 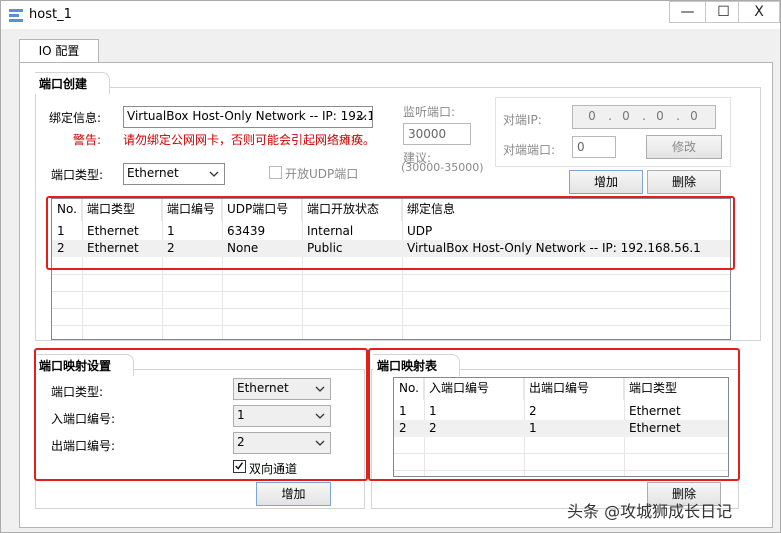 What do you see at coordinates (50, 14) in the screenshot?
I see `window-title: host_1` at bounding box center [50, 14].